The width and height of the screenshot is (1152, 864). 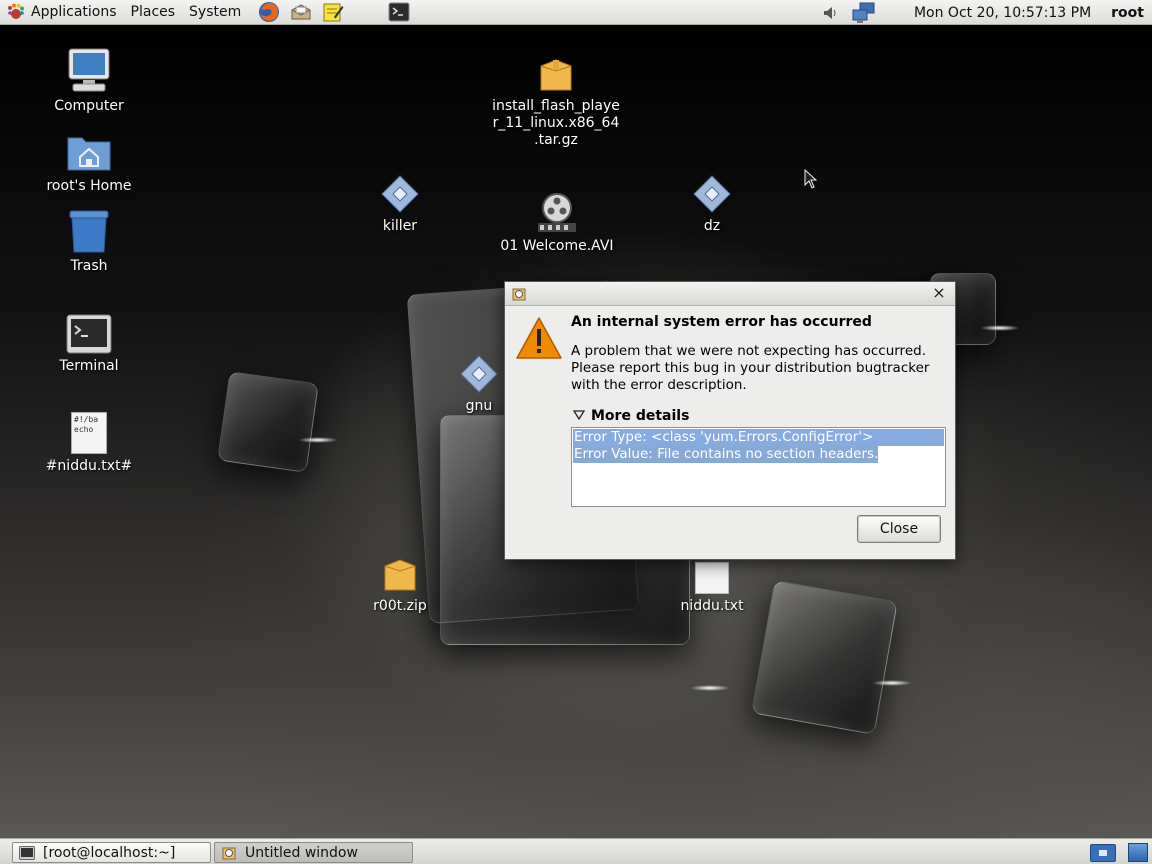 I want to click on user-name: root, so click(x=1126, y=13).